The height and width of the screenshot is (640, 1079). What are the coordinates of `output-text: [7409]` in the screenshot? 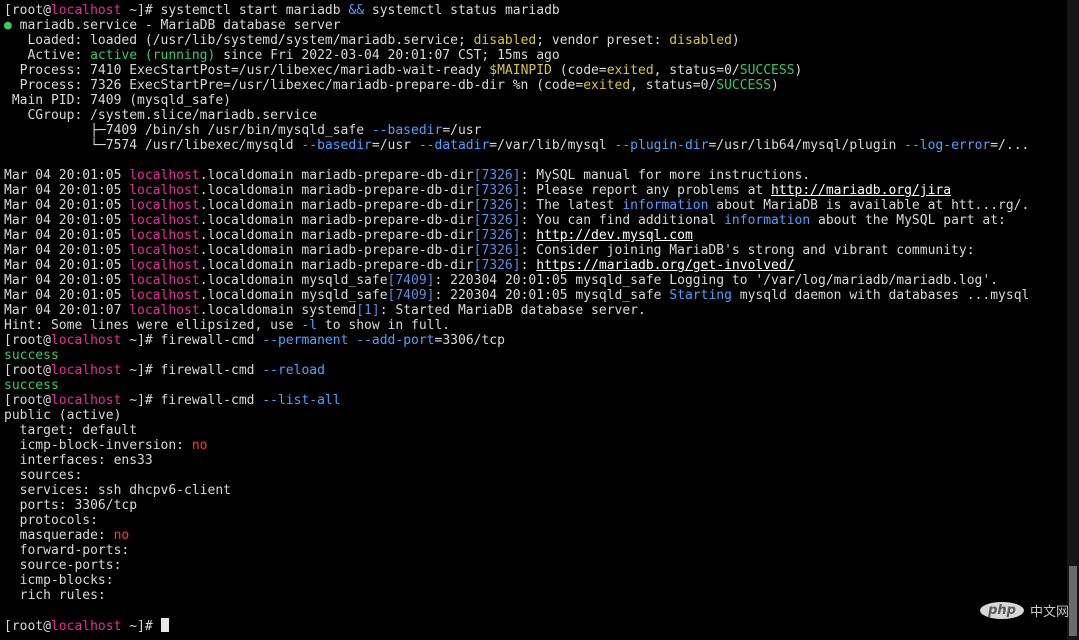 It's located at (411, 295).